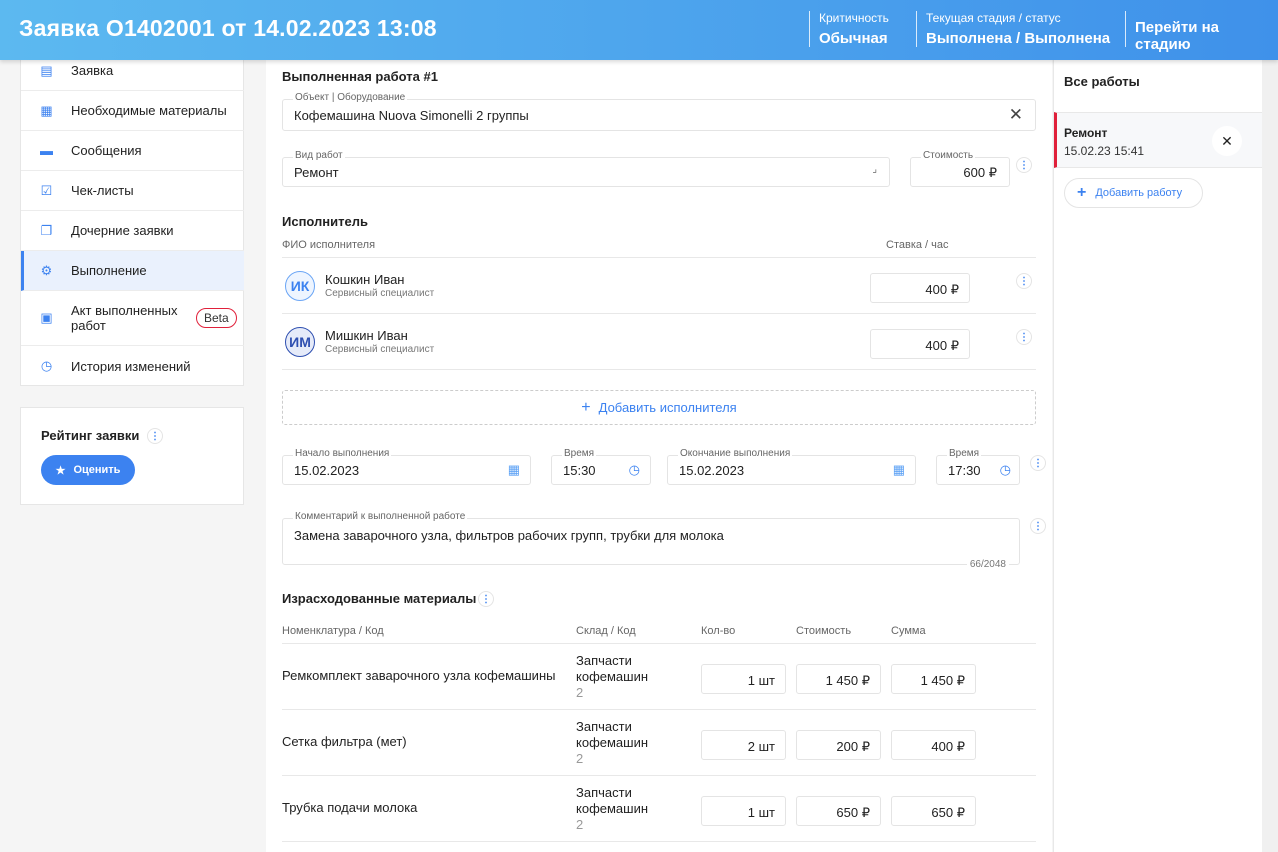  I want to click on avatar: ИМ, so click(300, 342).